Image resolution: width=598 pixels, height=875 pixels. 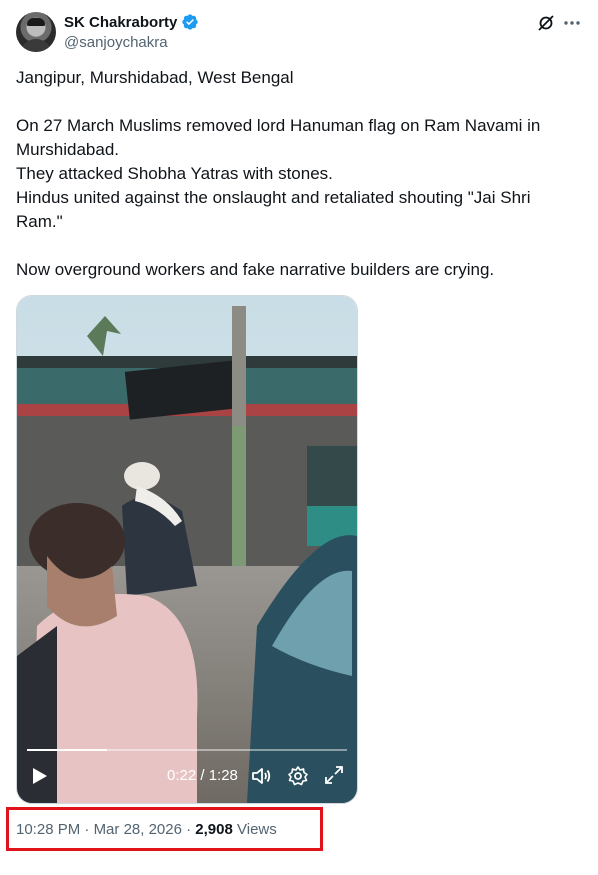 What do you see at coordinates (190, 22) in the screenshot?
I see `verified-badge-icon` at bounding box center [190, 22].